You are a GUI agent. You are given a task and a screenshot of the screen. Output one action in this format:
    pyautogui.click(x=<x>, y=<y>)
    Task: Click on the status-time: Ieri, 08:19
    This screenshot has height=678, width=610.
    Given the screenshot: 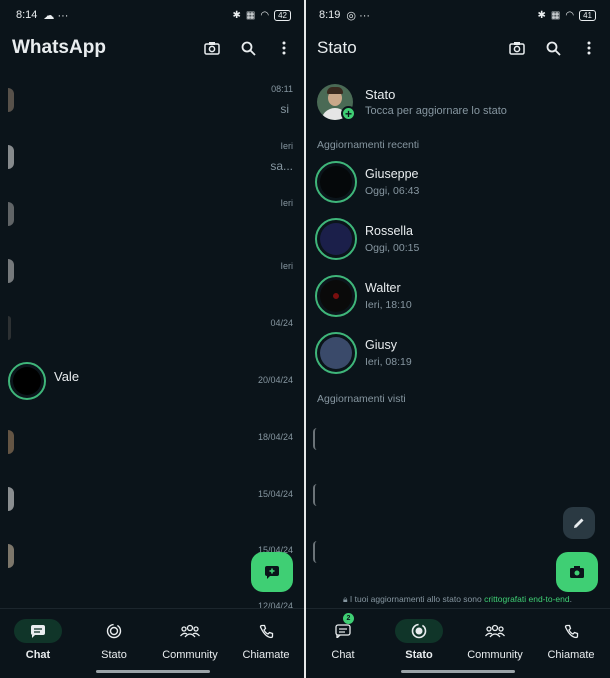 What is the action you would take?
    pyautogui.click(x=388, y=362)
    